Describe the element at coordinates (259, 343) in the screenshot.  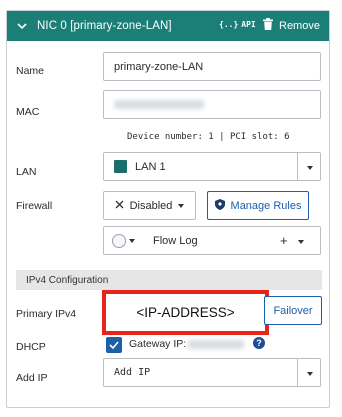
I see `help-icon: ?` at that location.